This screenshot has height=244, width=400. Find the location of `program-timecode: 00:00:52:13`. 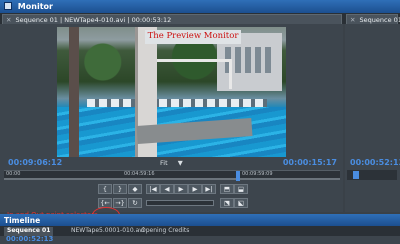

program-timecode: 00:00:52:13 is located at coordinates (375, 162).